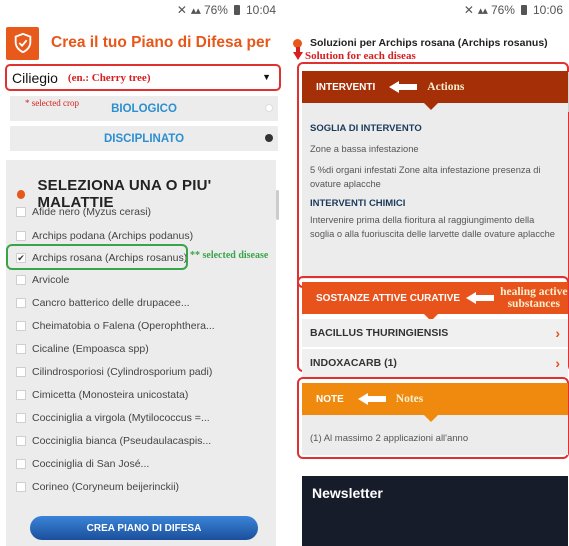 This screenshot has height=546, width=569. What do you see at coordinates (446, 87) in the screenshot?
I see `interventi-annotation: Actions` at bounding box center [446, 87].